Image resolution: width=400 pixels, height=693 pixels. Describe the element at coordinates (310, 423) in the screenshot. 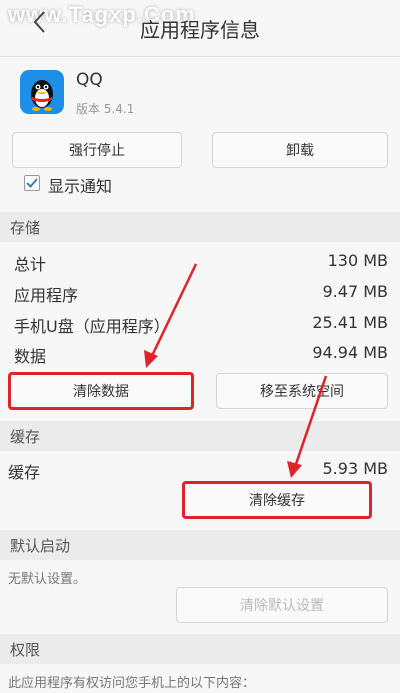

I see `arrow-to-clear-cache` at that location.